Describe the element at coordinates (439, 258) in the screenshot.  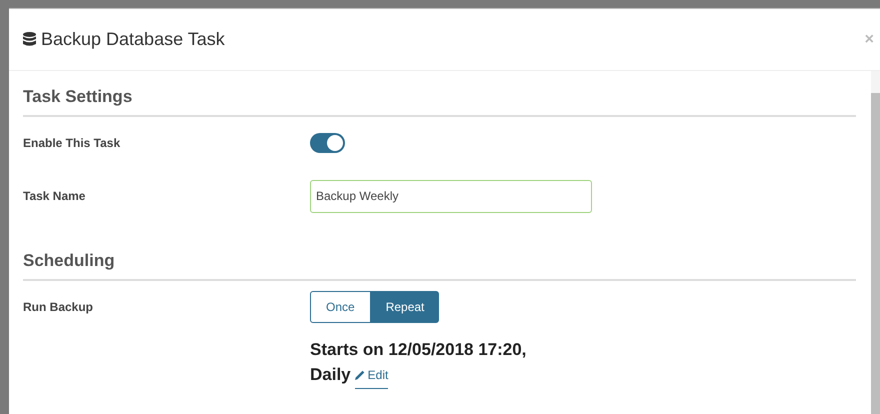
I see `section-heading: Scheduling` at that location.